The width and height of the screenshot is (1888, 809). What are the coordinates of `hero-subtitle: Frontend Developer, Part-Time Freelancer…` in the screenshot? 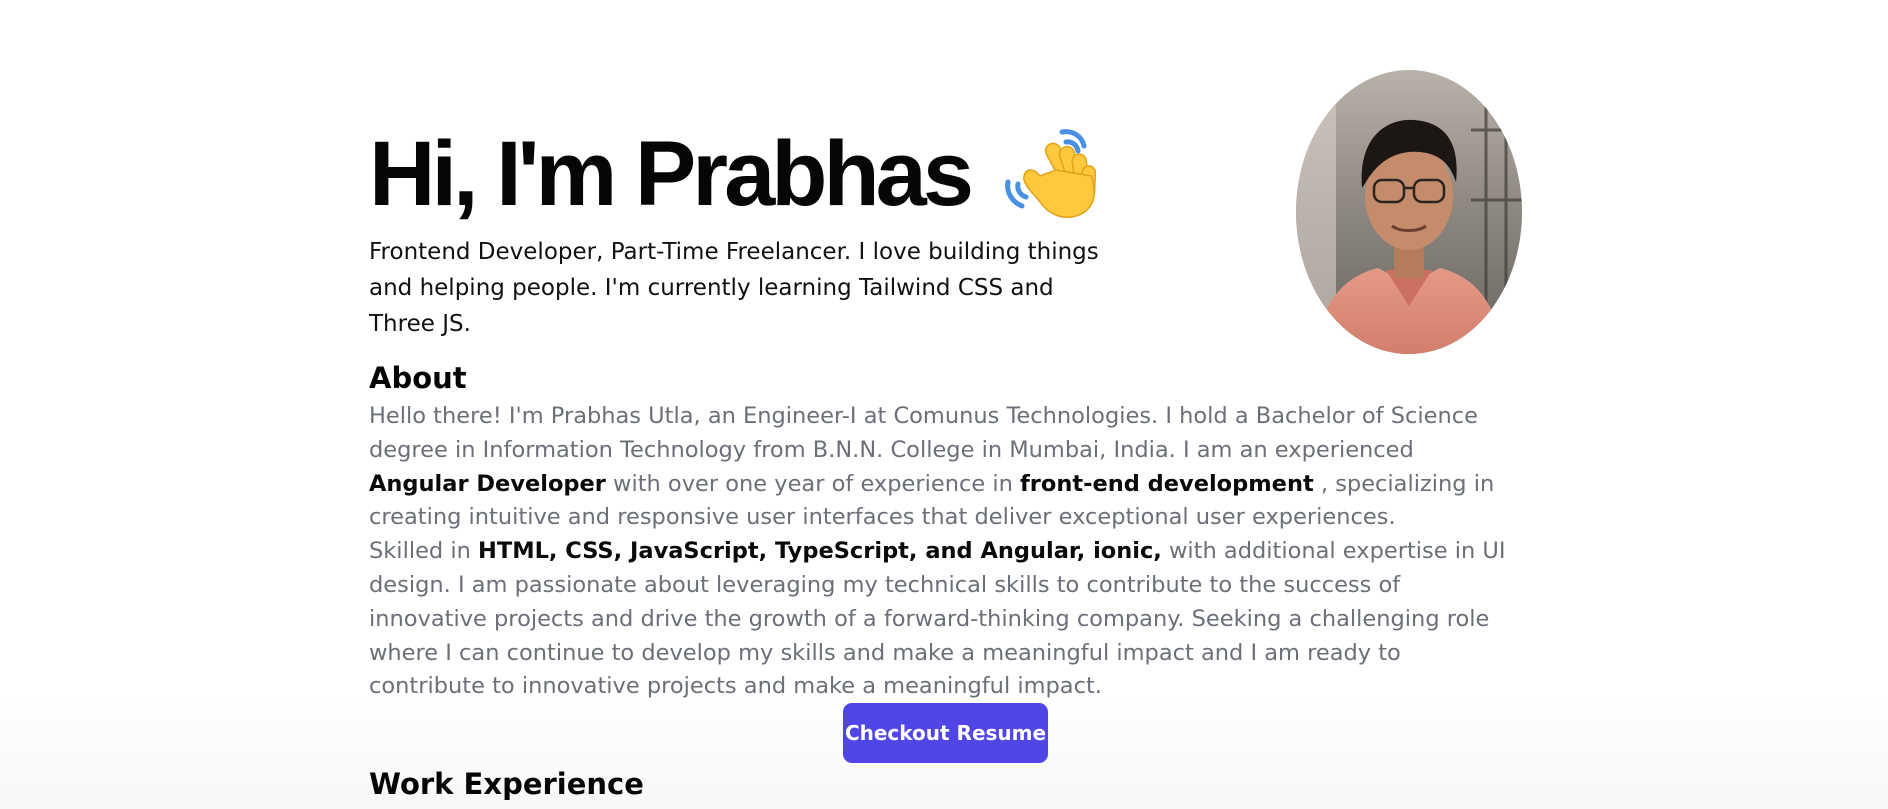 It's located at (734, 288).